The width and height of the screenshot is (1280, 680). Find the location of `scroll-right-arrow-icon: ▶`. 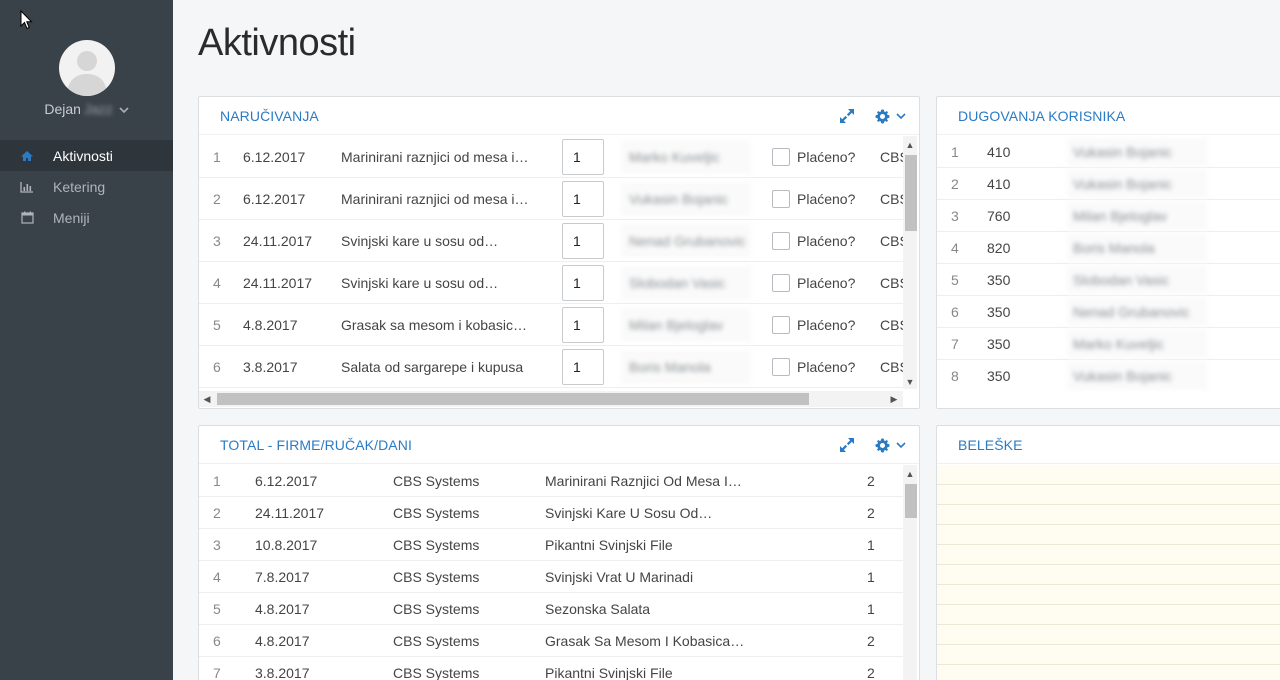

scroll-right-arrow-icon: ▶ is located at coordinates (894, 399).